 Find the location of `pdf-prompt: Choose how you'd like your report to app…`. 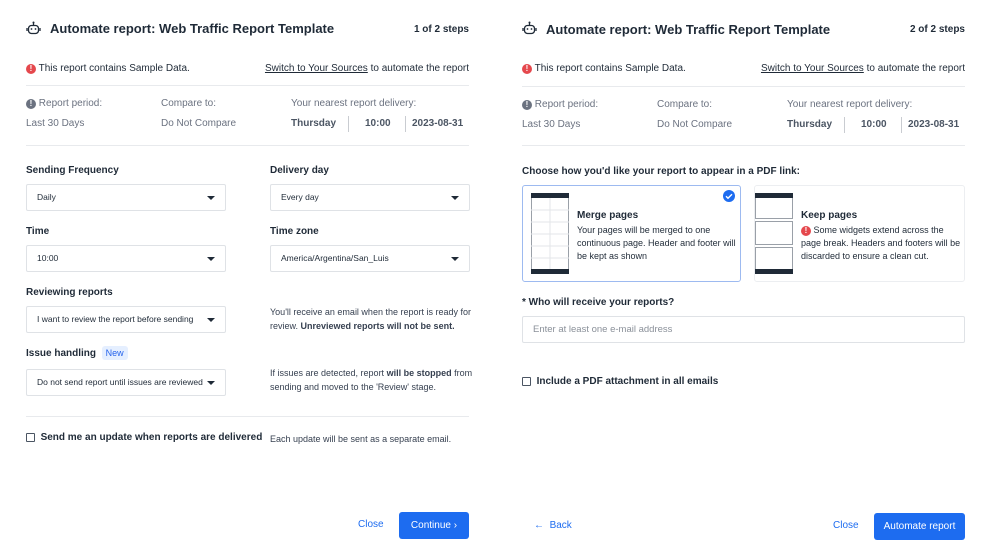

pdf-prompt: Choose how you'd like your report to app… is located at coordinates (661, 171).